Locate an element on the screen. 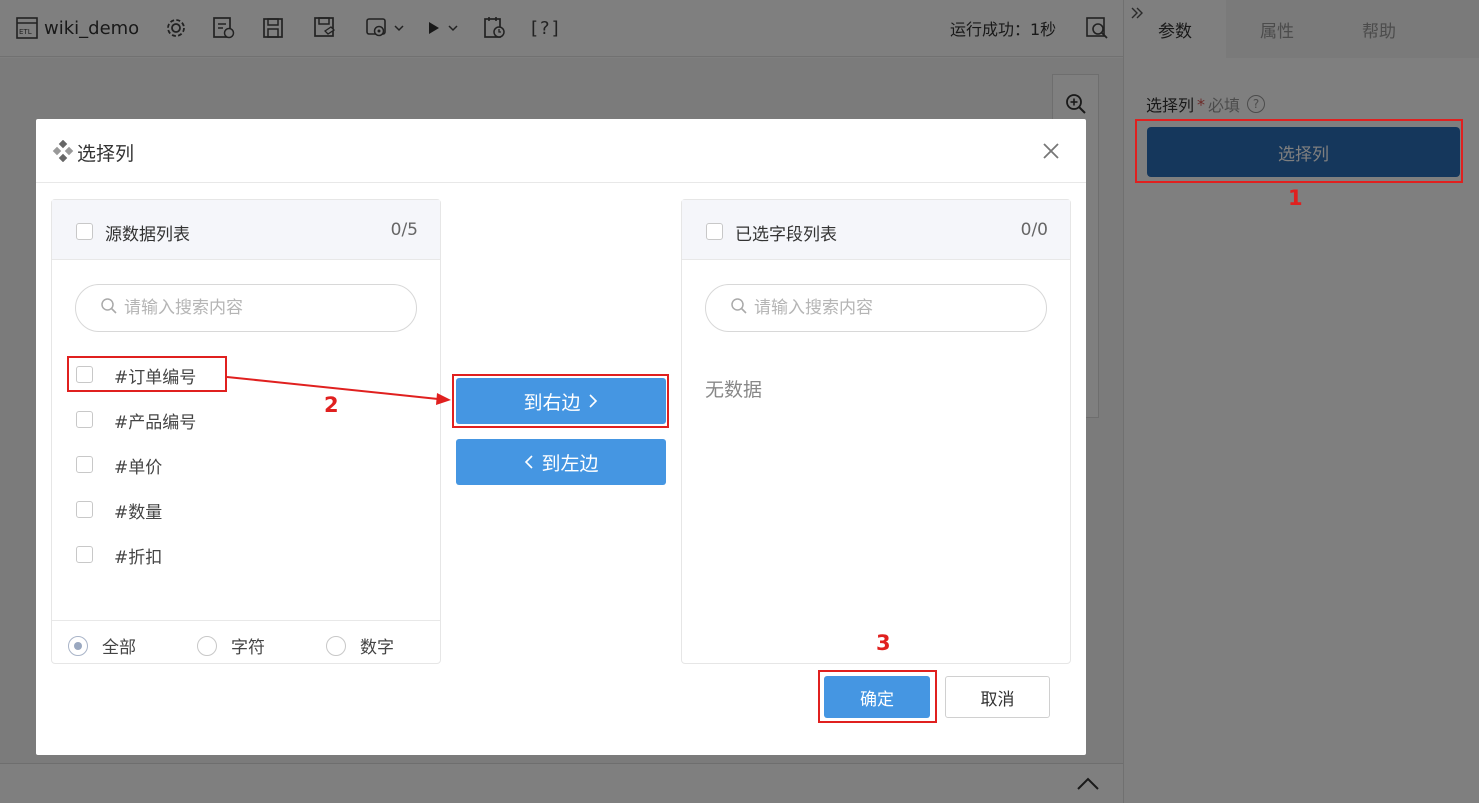  annotation-label-2: 2 is located at coordinates (331, 405).